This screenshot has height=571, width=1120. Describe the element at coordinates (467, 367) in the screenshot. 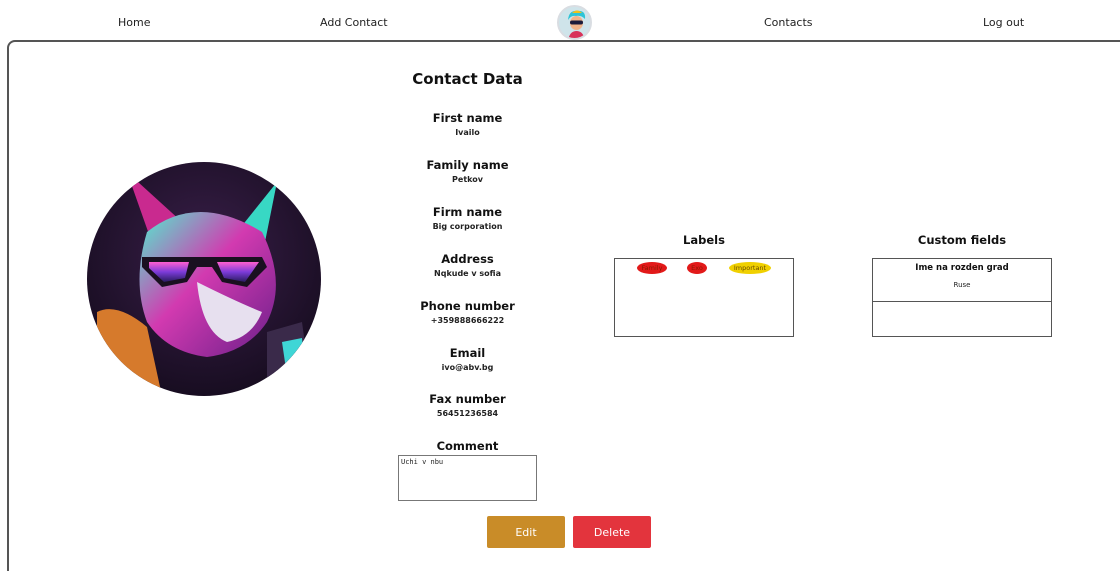

I see `field-value: ivo@abv.bg` at that location.